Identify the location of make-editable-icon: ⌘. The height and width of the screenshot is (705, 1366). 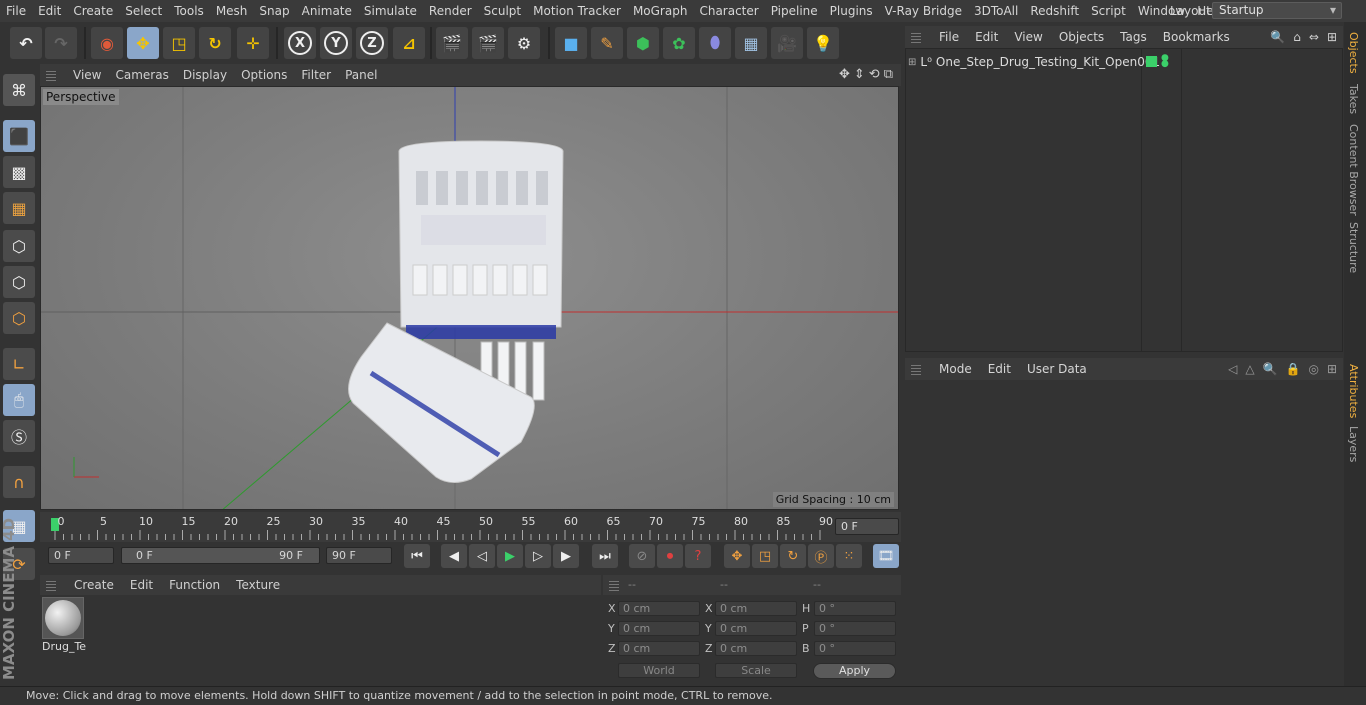
(19, 90).